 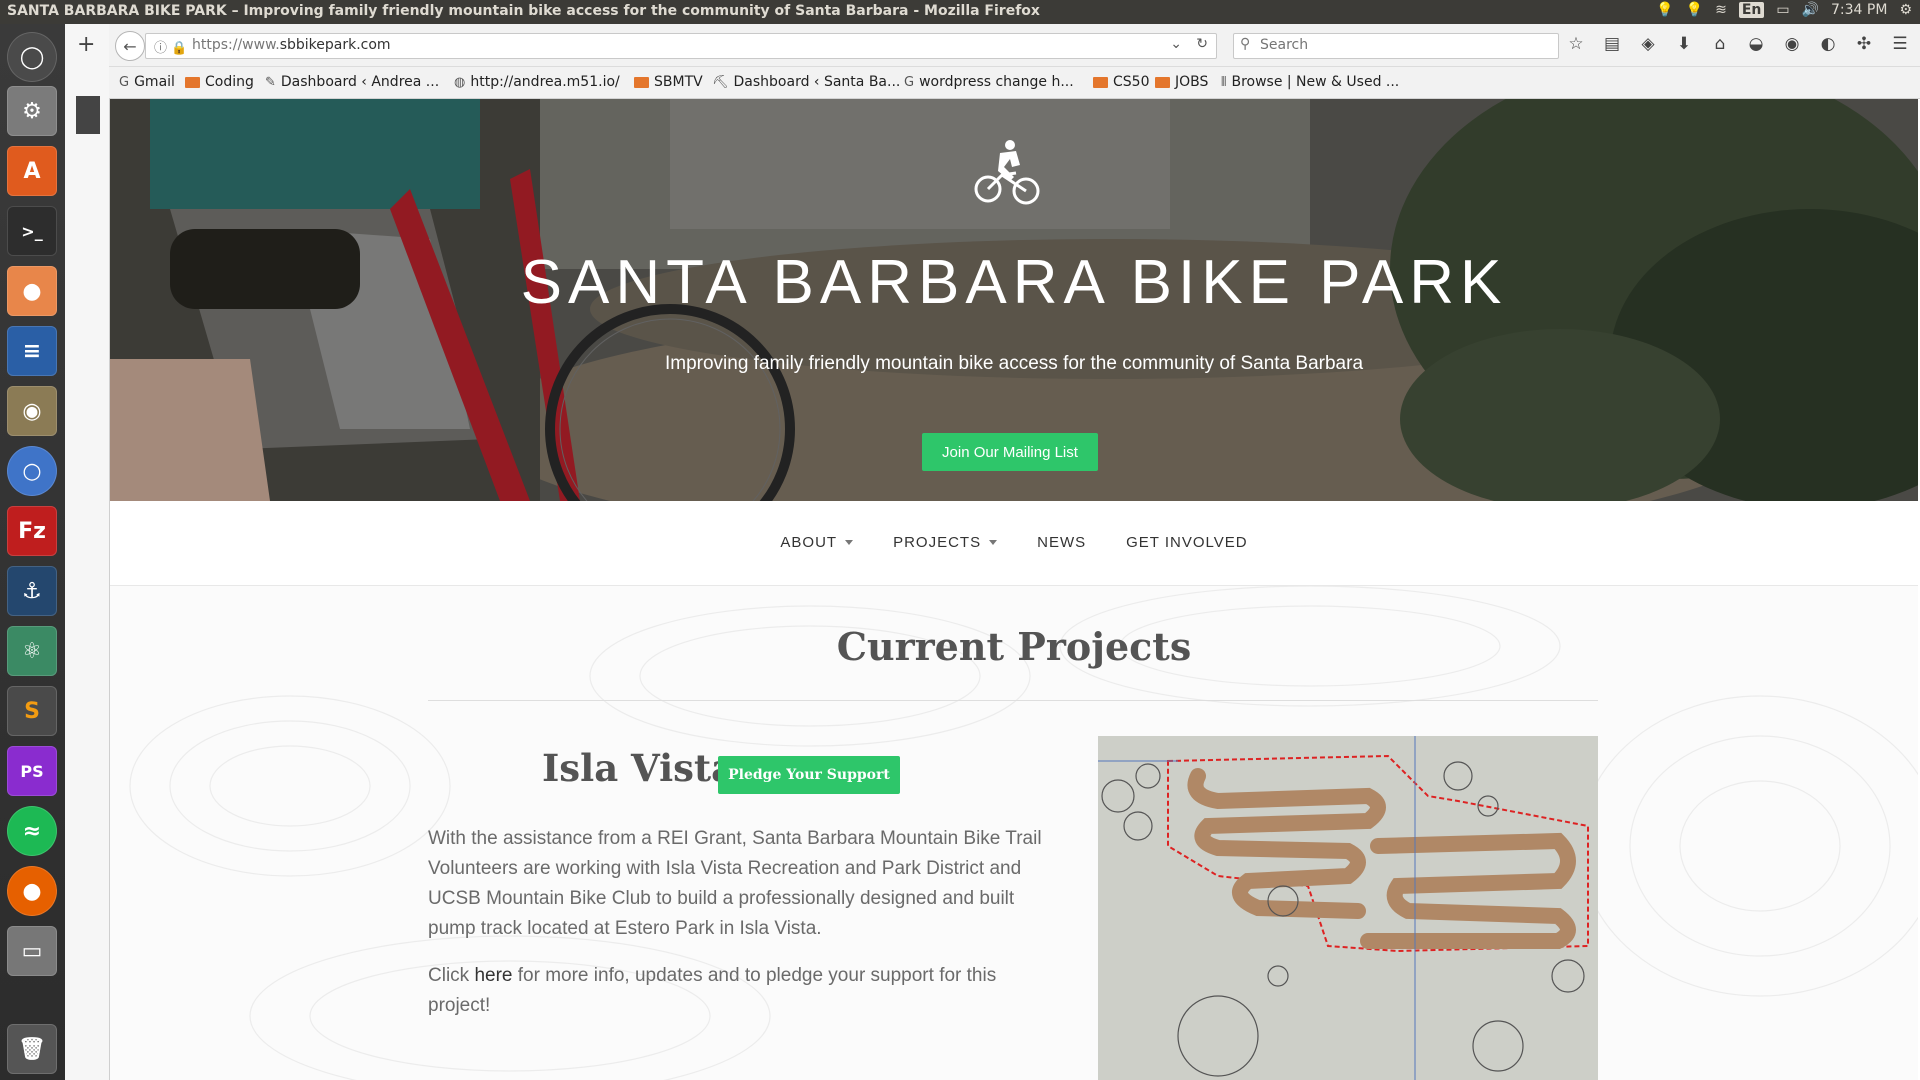 What do you see at coordinates (32, 591) in the screenshot?
I see `mysql-workbench-icon: ⚓` at bounding box center [32, 591].